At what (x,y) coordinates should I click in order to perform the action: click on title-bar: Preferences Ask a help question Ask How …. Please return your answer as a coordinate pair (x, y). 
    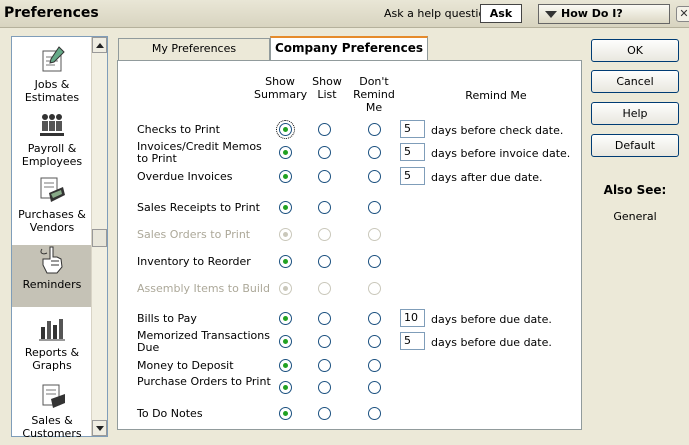
    Looking at the image, I should click on (344, 14).